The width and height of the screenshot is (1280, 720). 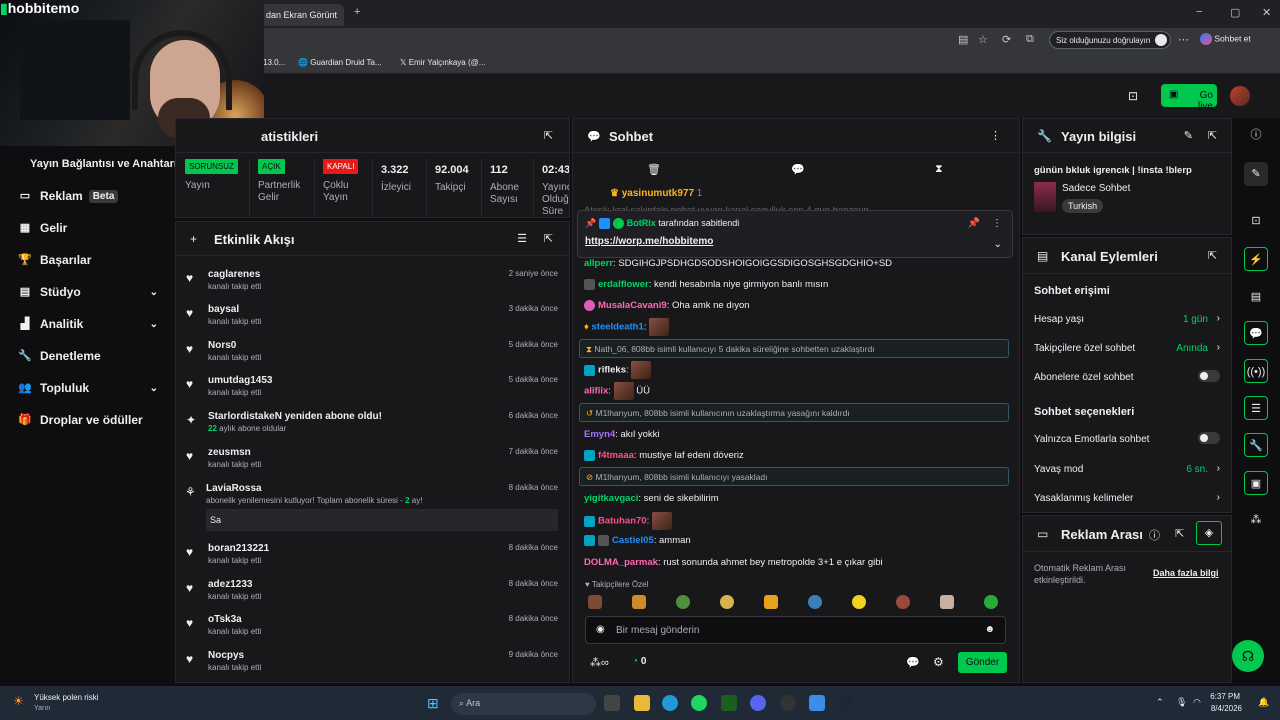 I want to click on sidebar-item-topluluk: 👥 Topluluk ⌄, so click(x=88, y=388).